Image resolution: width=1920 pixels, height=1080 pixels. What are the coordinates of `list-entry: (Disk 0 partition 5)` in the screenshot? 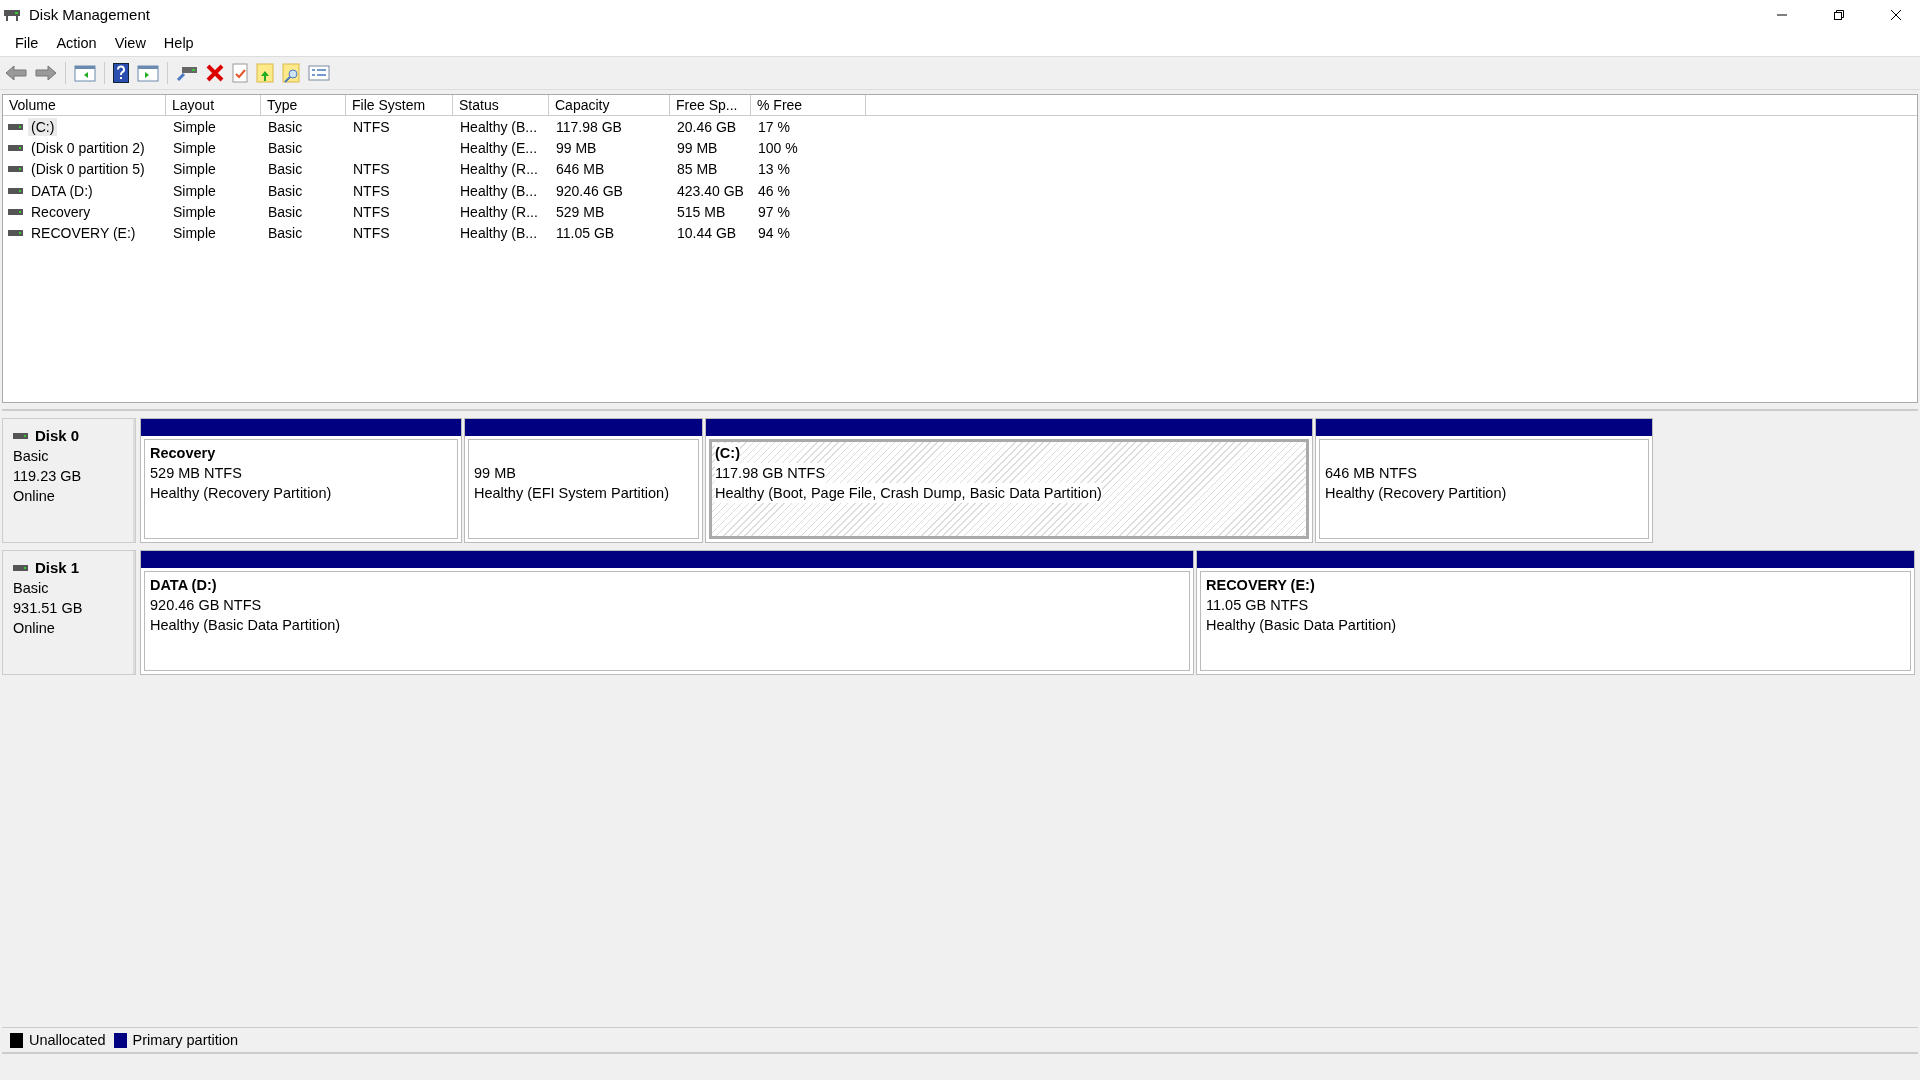 It's located at (88, 169).